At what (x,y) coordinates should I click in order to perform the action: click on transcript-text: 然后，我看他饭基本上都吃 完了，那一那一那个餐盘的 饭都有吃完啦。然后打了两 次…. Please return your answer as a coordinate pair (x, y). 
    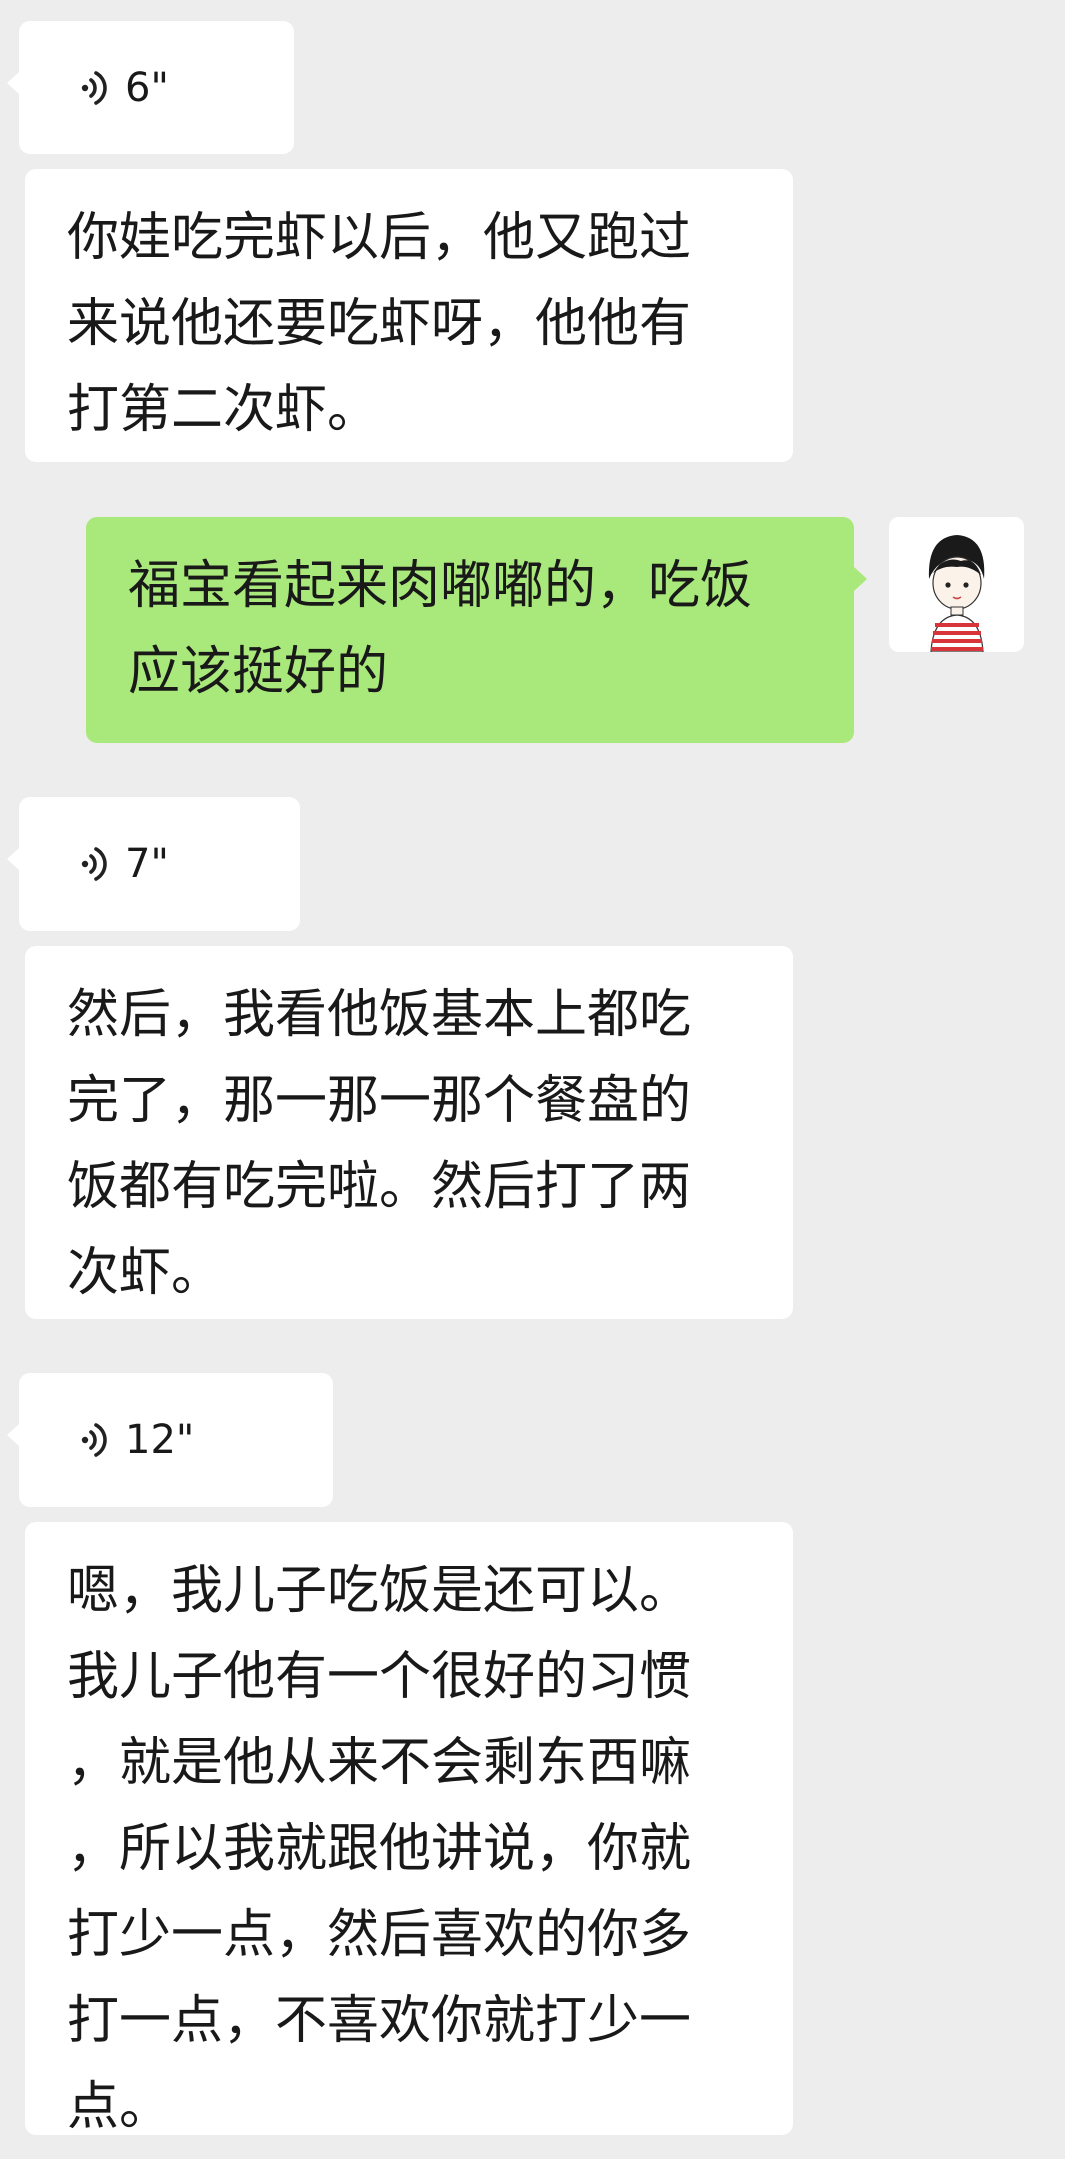
    Looking at the image, I should click on (379, 1144).